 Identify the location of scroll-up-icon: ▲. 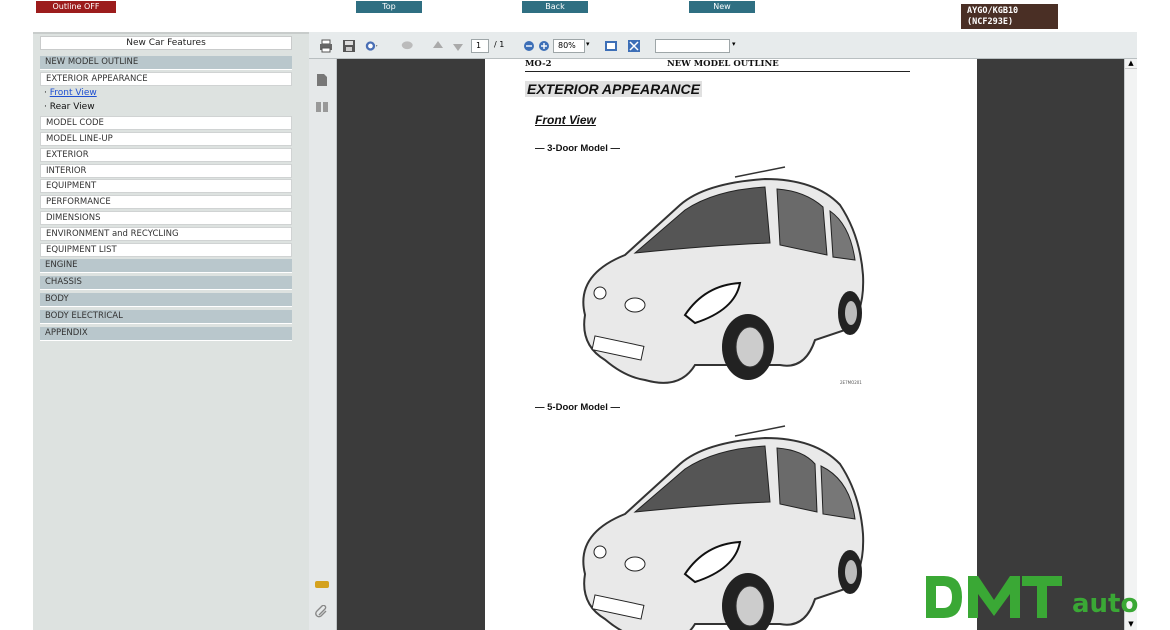
(1131, 64).